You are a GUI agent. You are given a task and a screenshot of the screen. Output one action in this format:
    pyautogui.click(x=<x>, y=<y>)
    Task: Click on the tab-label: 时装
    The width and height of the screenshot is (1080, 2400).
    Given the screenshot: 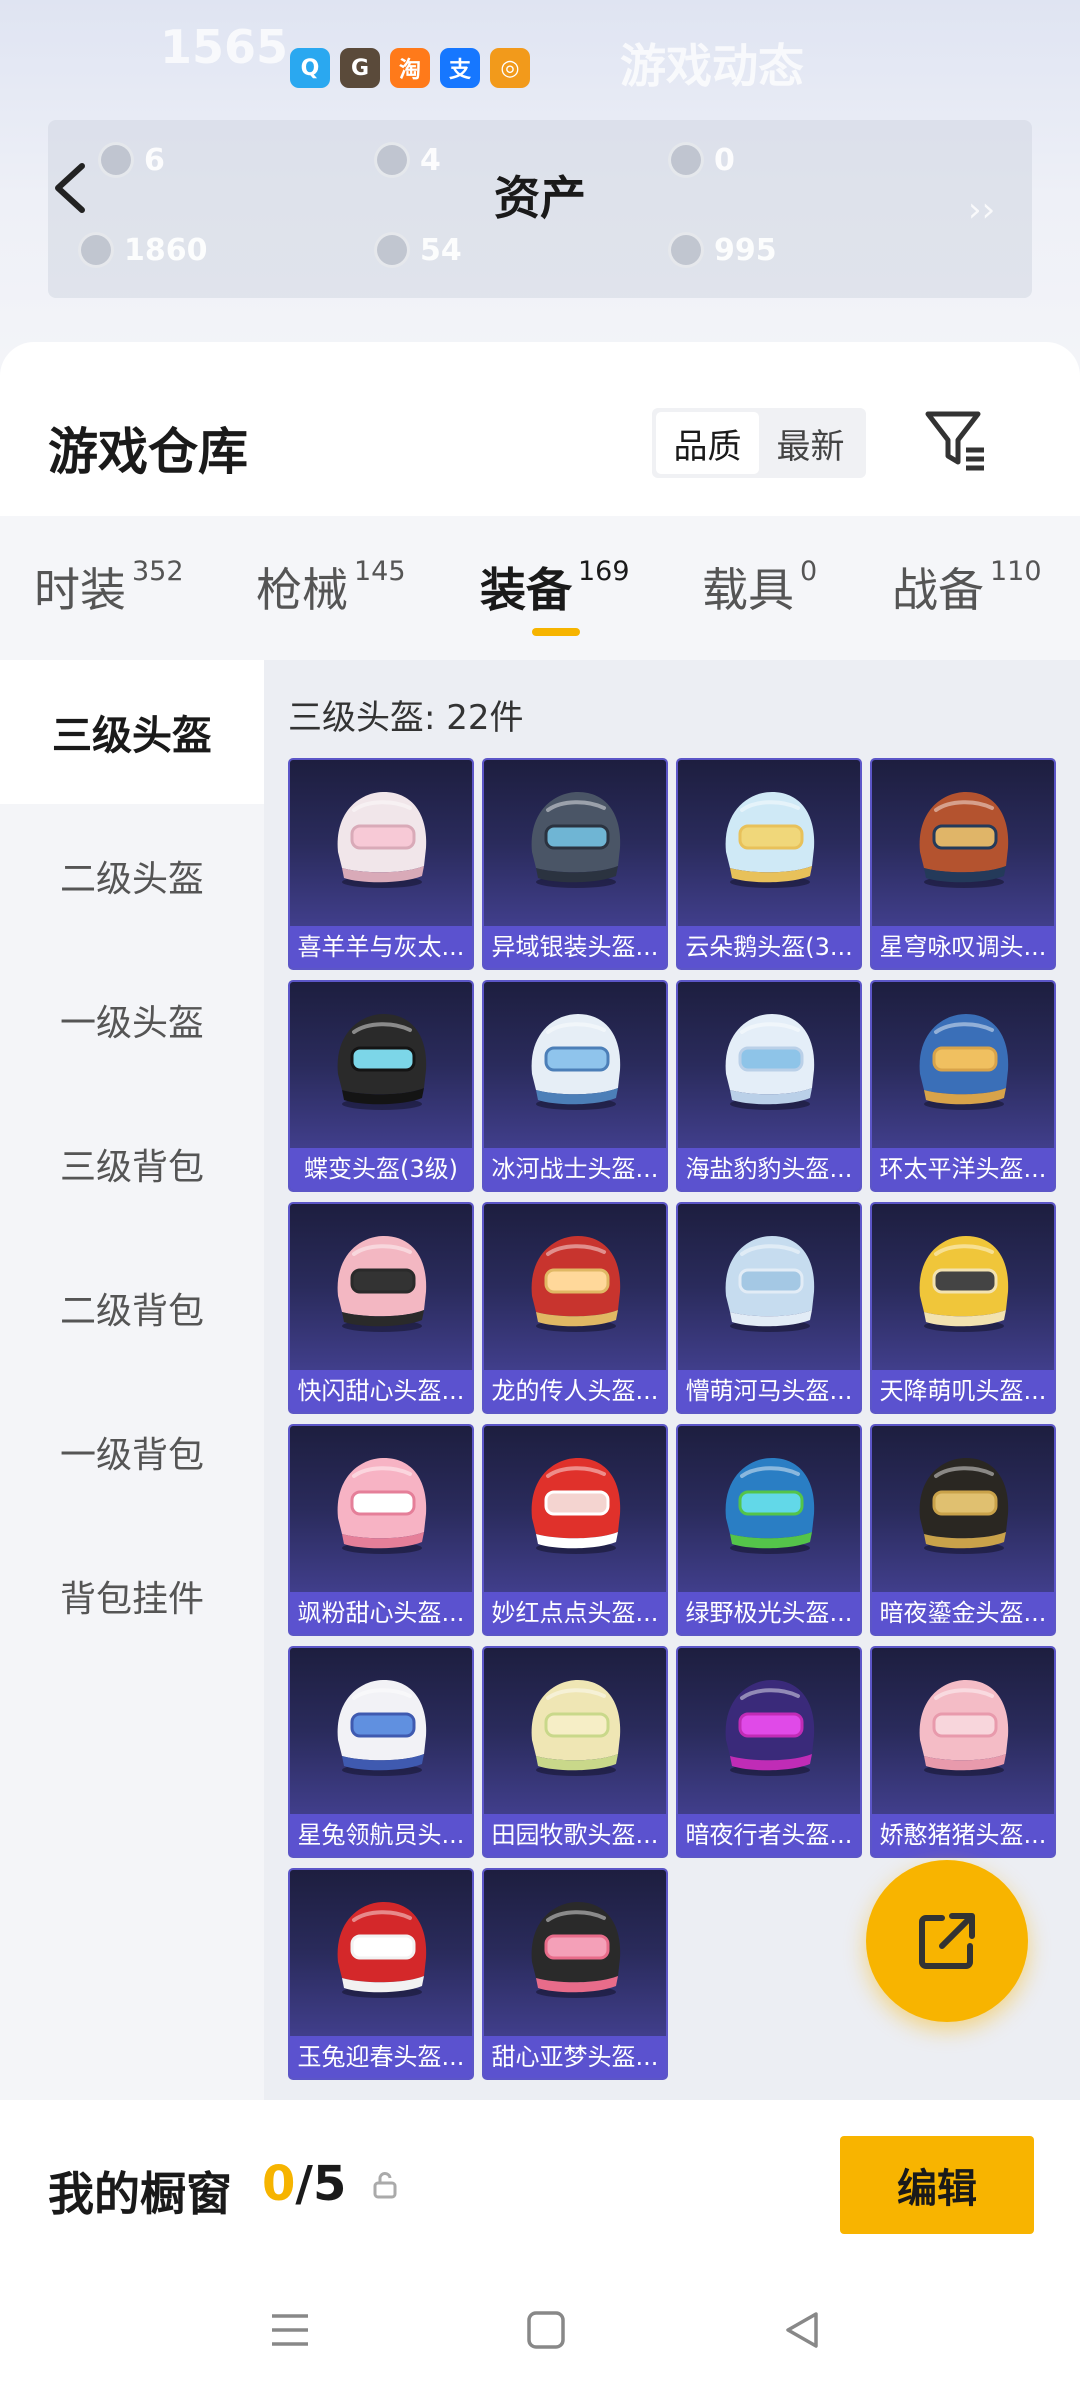 What is the action you would take?
    pyautogui.click(x=80, y=590)
    